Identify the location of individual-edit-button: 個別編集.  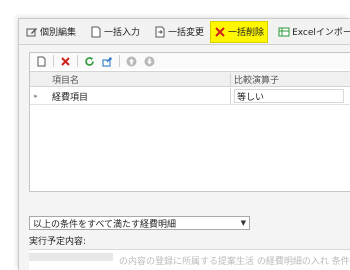
(51, 32).